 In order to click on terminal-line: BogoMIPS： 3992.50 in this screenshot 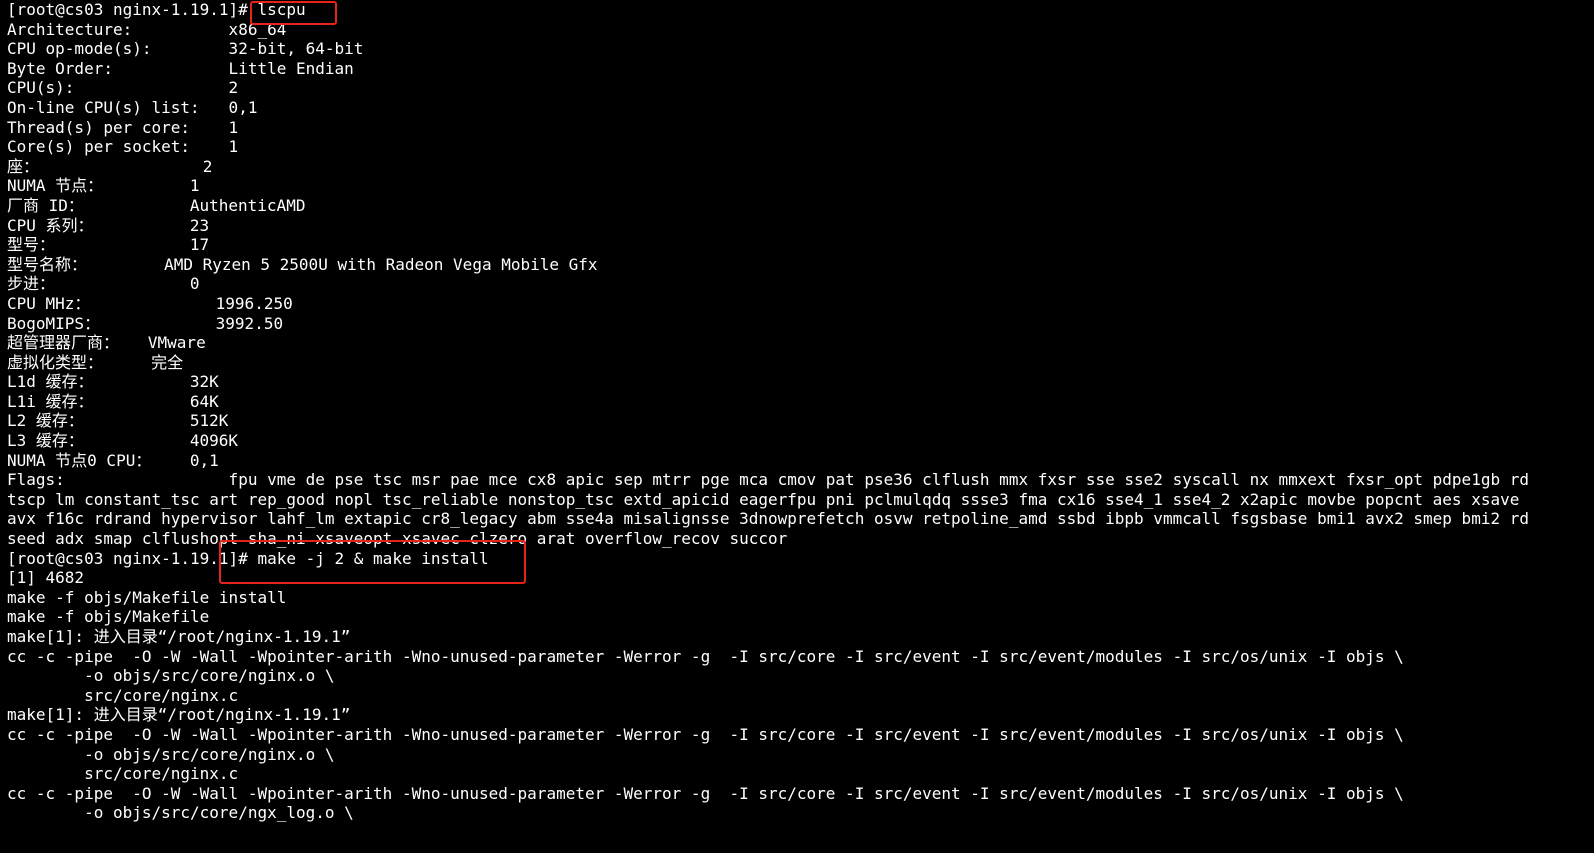, I will do `click(145, 323)`.